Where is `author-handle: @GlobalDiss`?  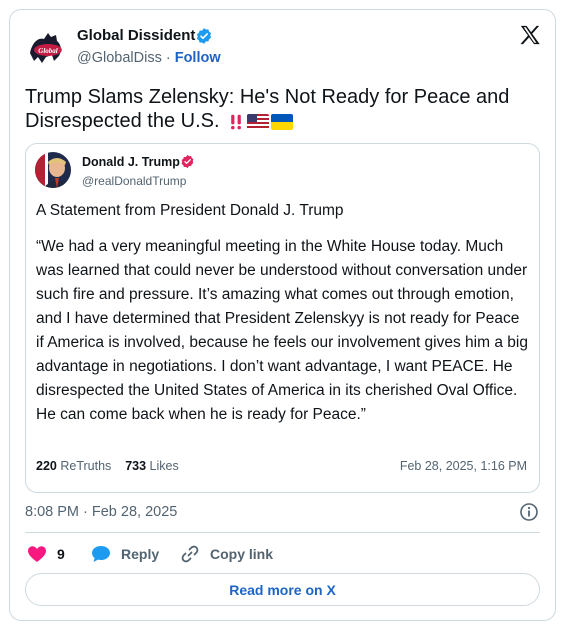 author-handle: @GlobalDiss is located at coordinates (119, 58).